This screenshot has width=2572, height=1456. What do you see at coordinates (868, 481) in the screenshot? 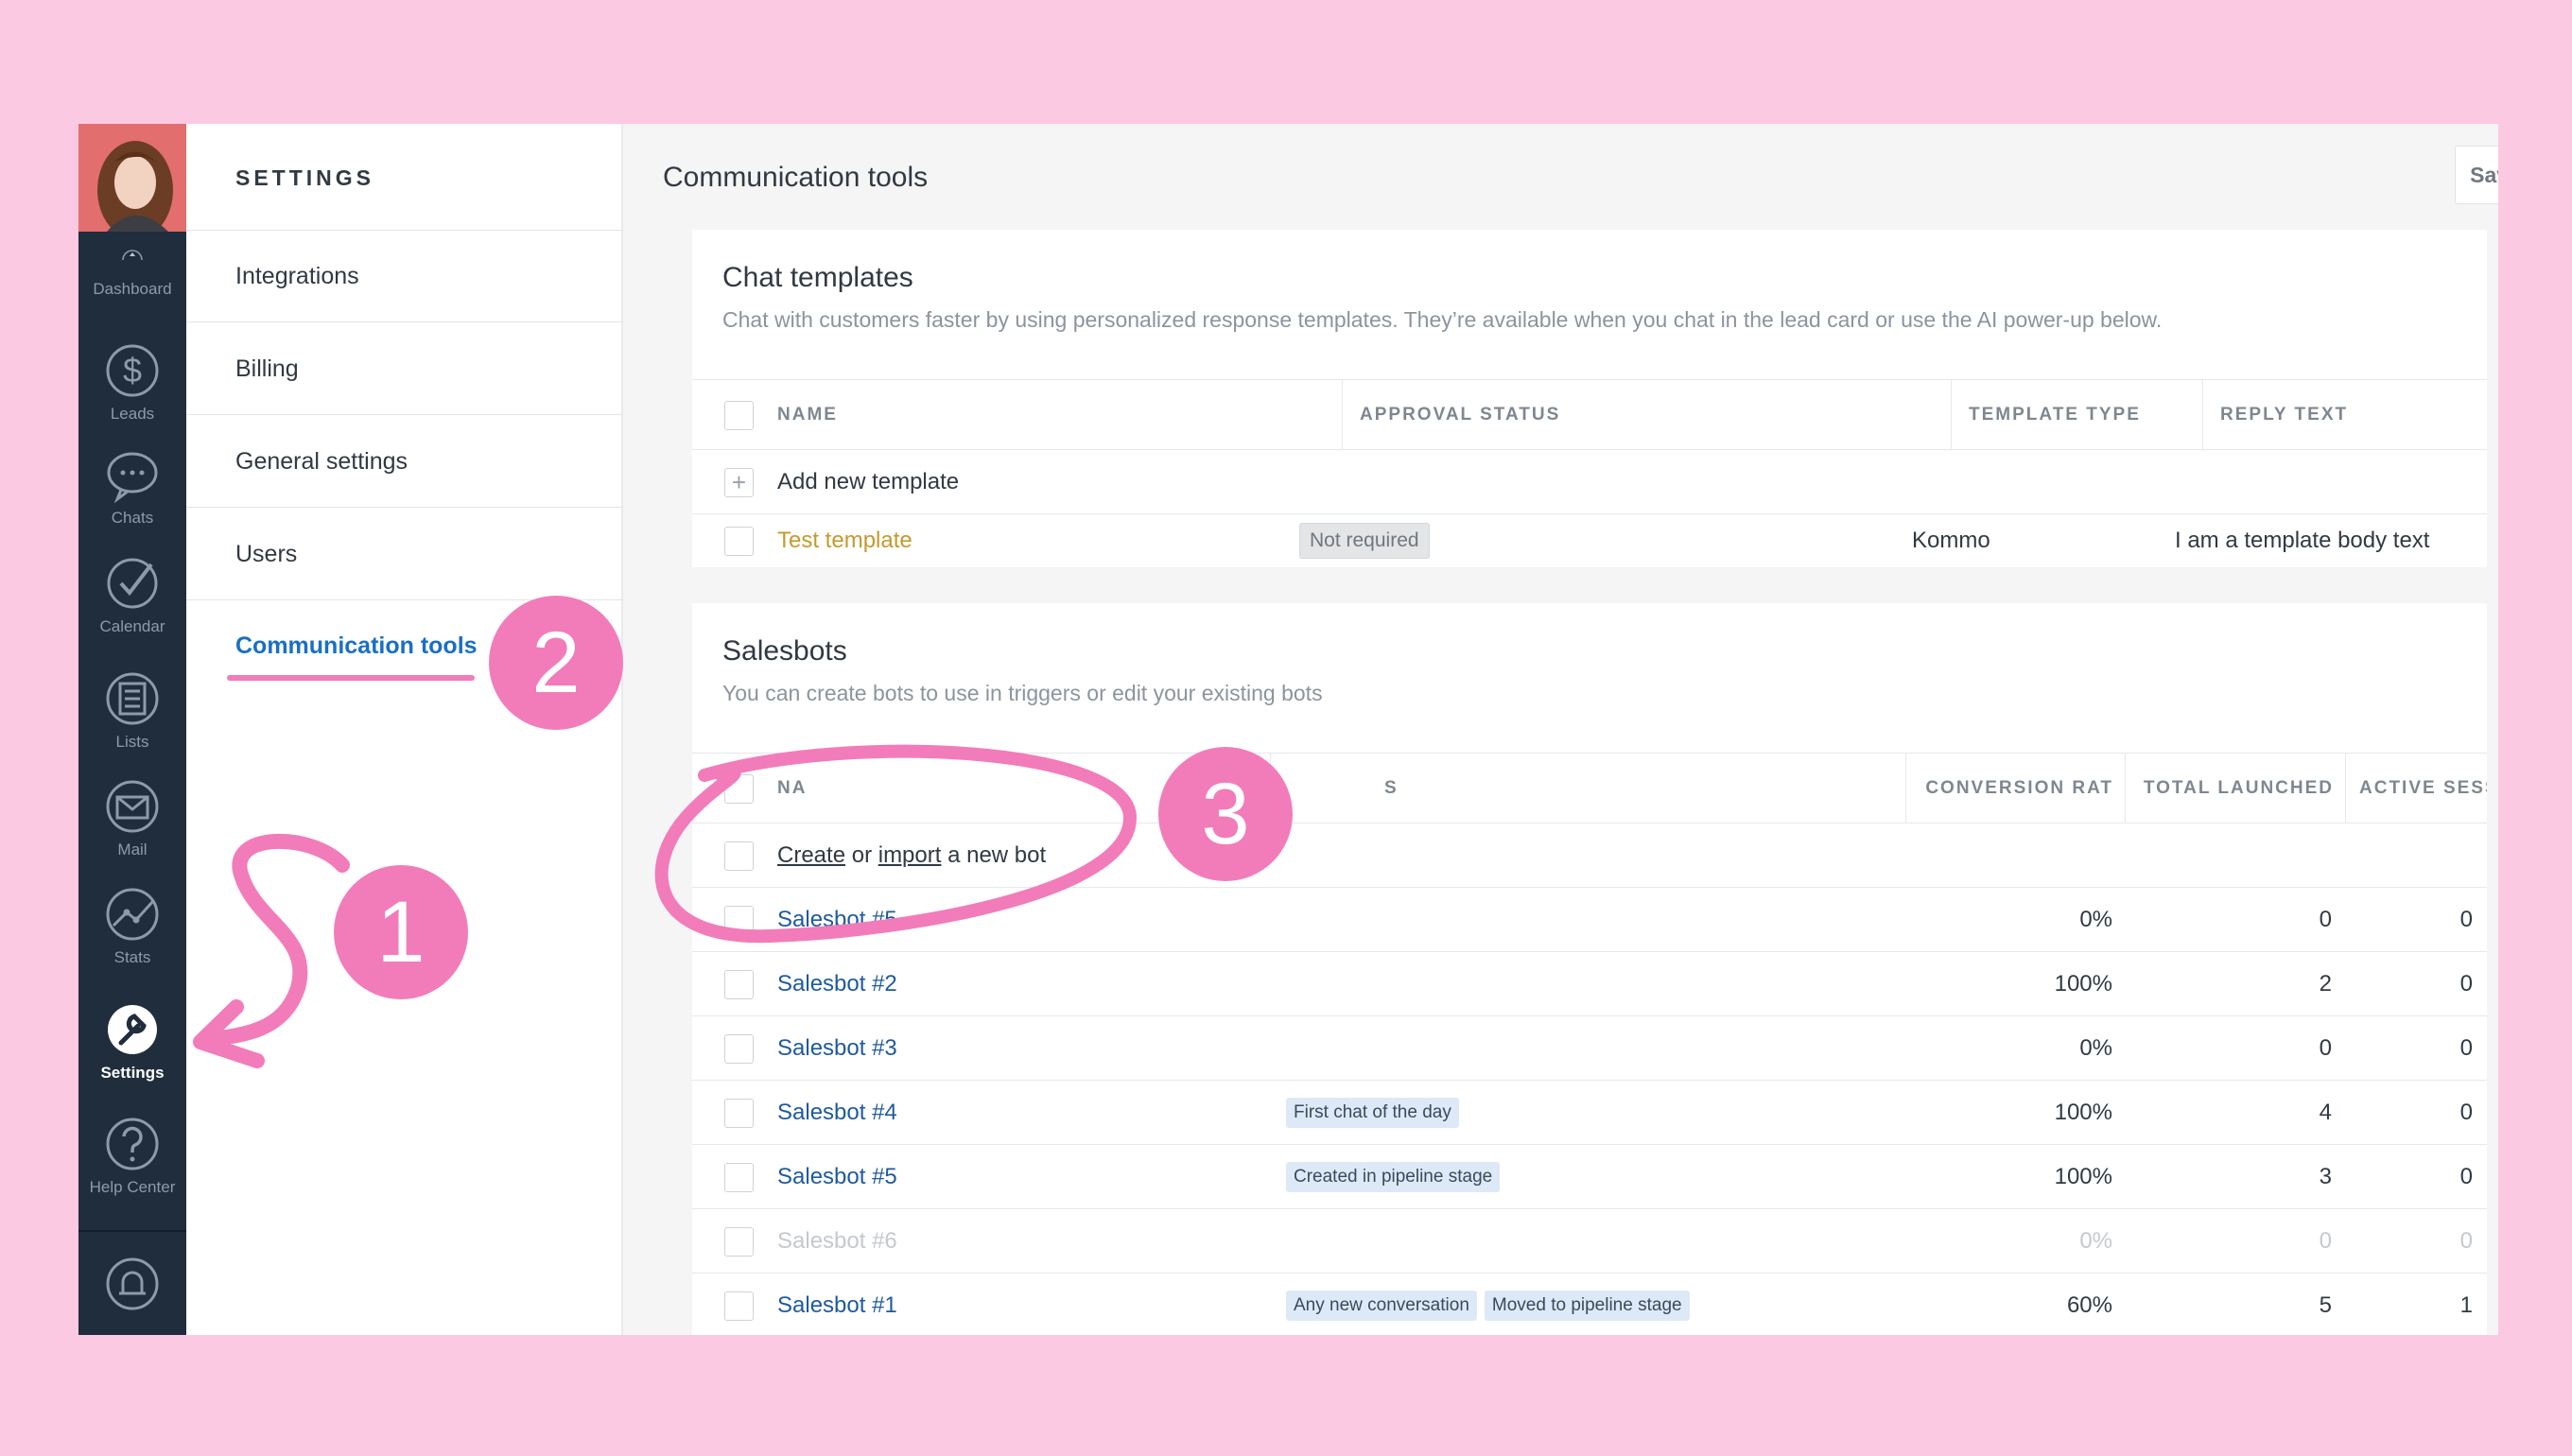
I see `add-template-label: Add new template` at bounding box center [868, 481].